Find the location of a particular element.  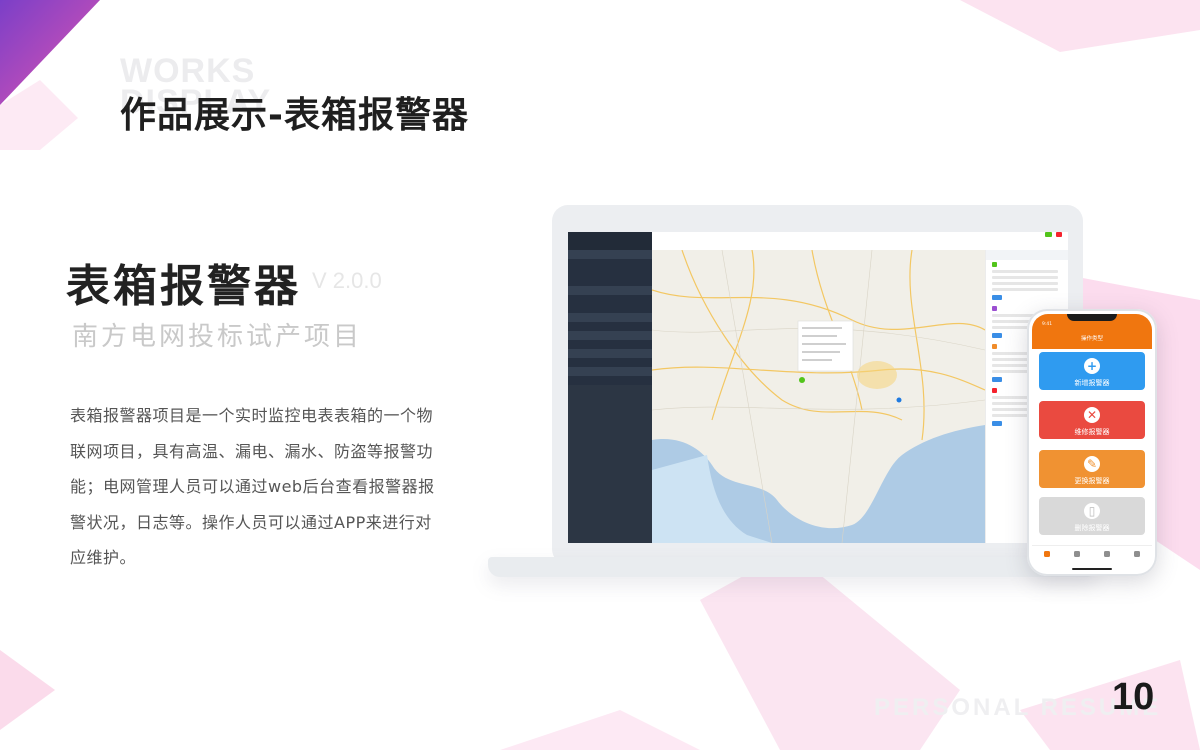

decoration-bottom-center is located at coordinates (600, 730).